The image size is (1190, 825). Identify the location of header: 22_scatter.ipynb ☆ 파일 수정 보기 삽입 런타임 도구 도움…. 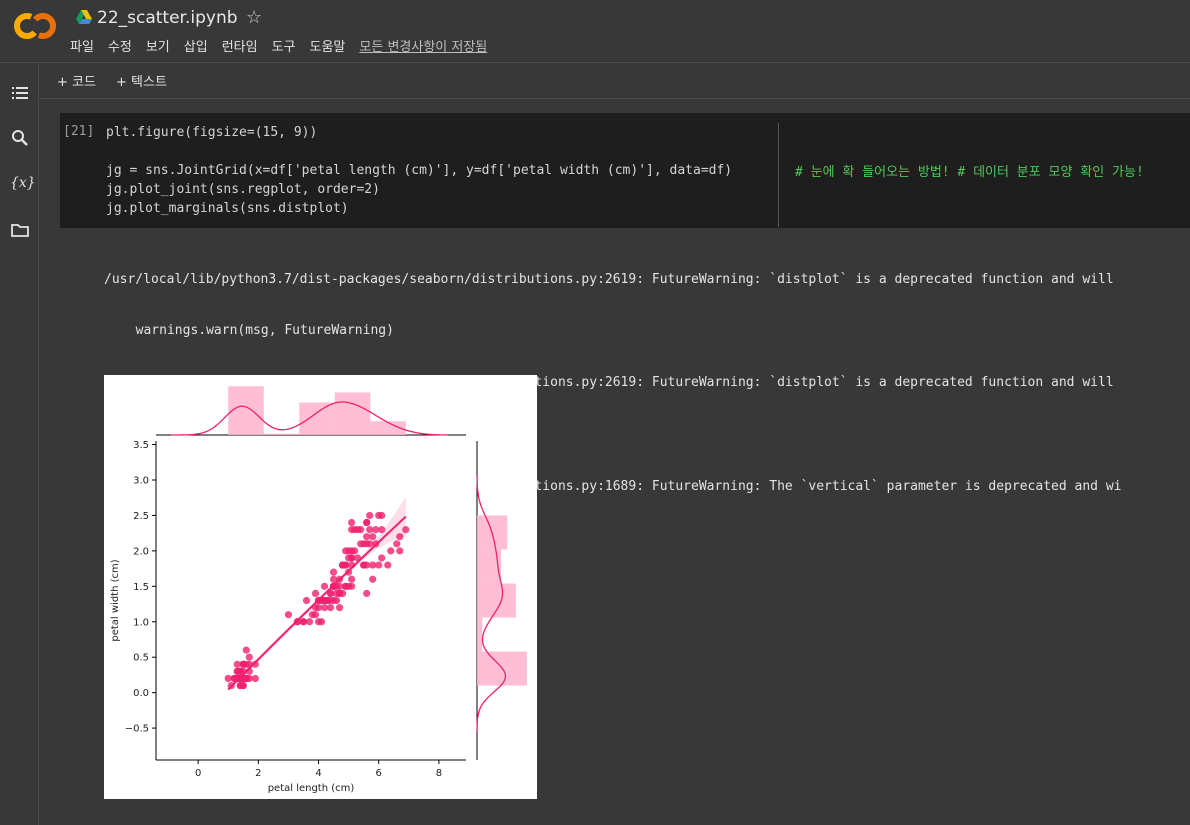
(595, 31).